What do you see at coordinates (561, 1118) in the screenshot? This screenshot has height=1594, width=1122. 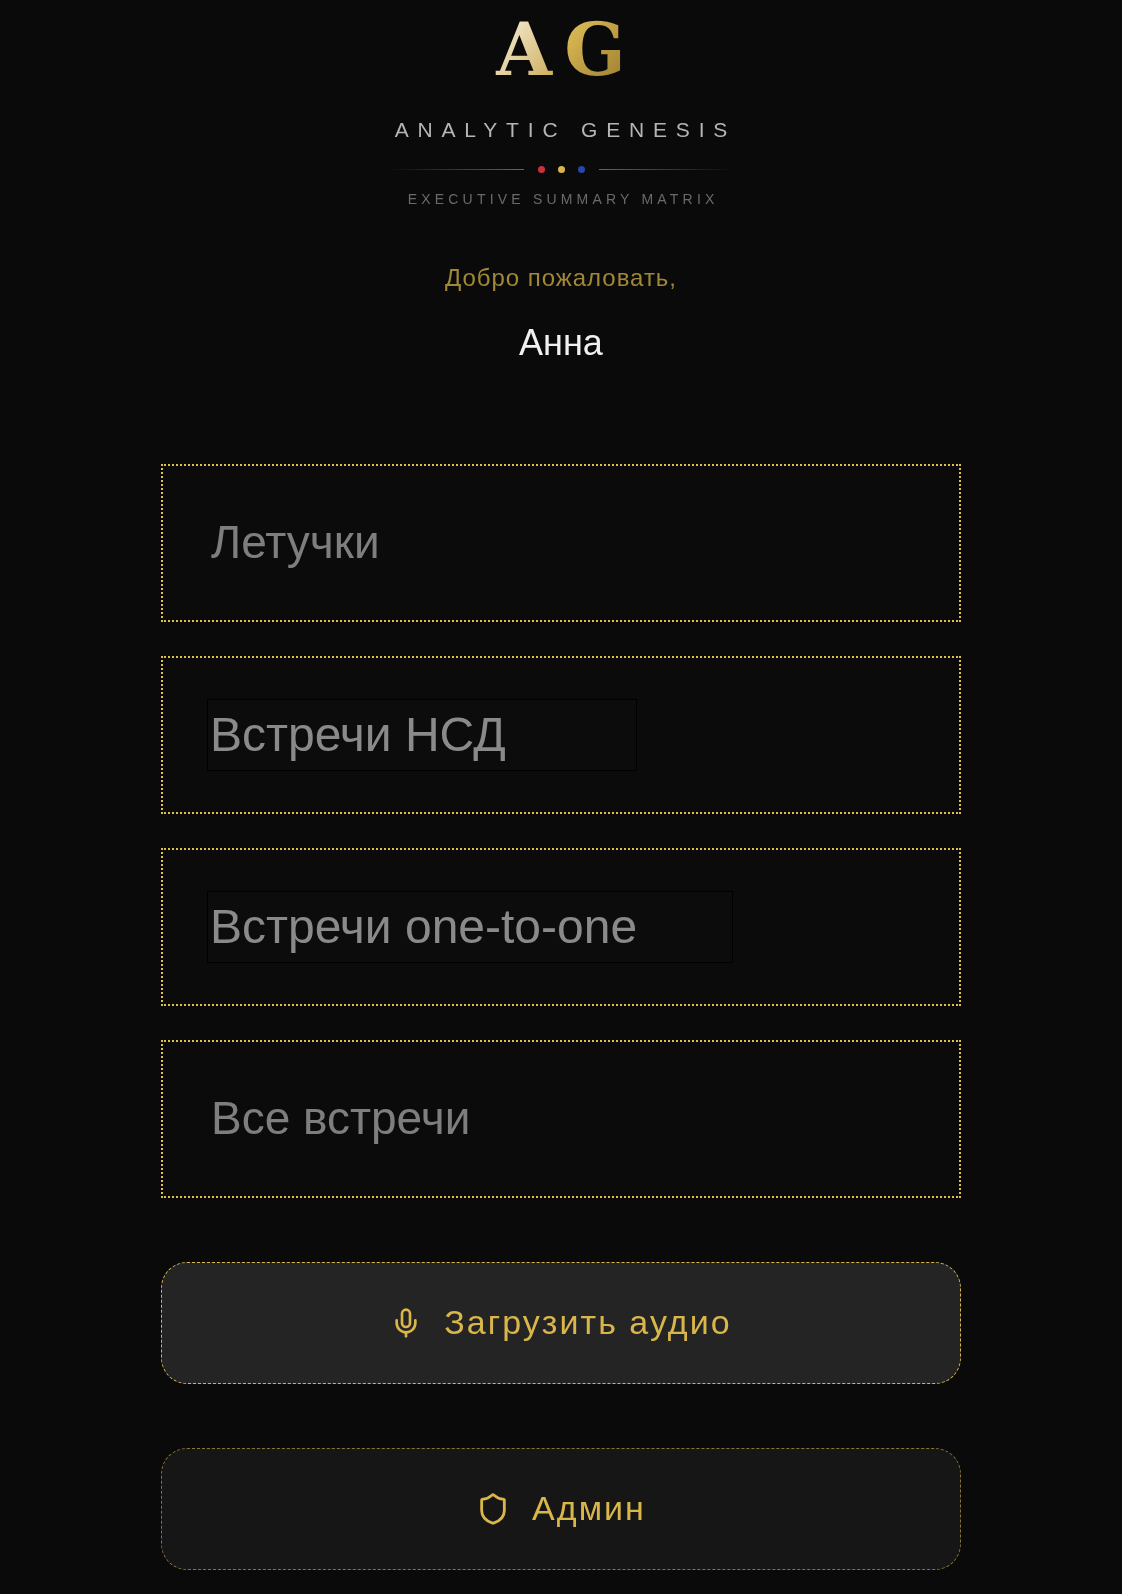 I see `category-button: Все встречи` at bounding box center [561, 1118].